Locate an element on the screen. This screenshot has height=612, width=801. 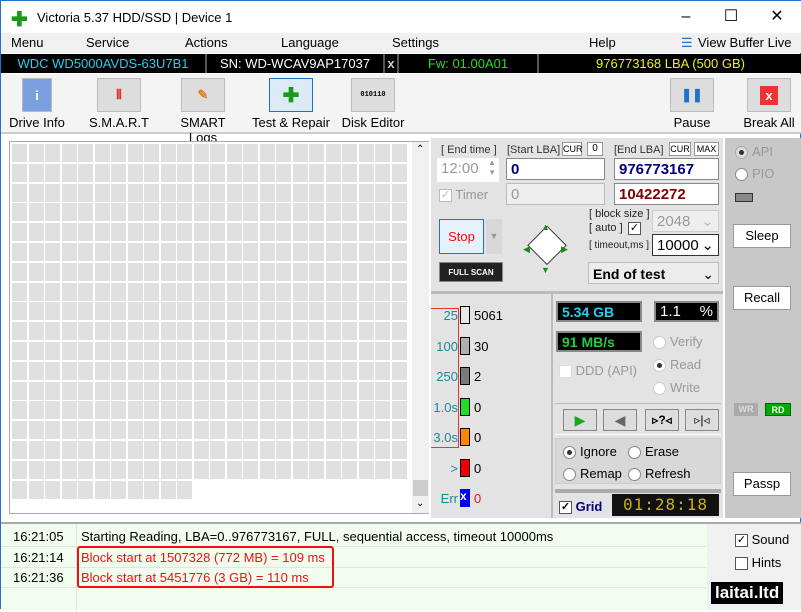
max-button: MAX is located at coordinates (706, 149).